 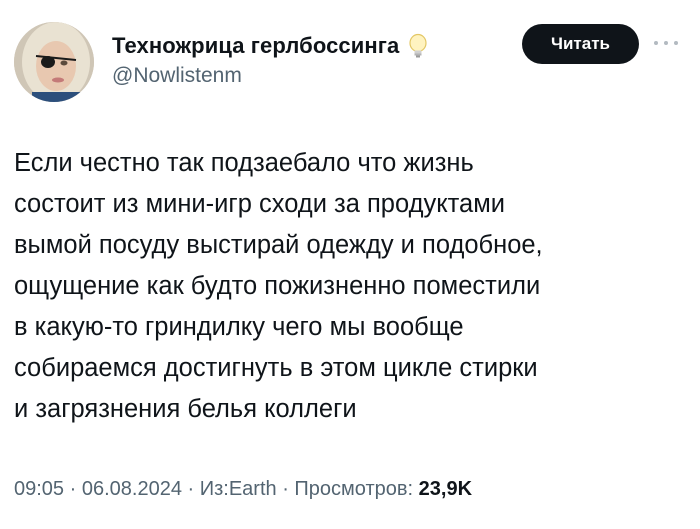 What do you see at coordinates (132, 489) in the screenshot?
I see `tweet-date: 06.08.2024` at bounding box center [132, 489].